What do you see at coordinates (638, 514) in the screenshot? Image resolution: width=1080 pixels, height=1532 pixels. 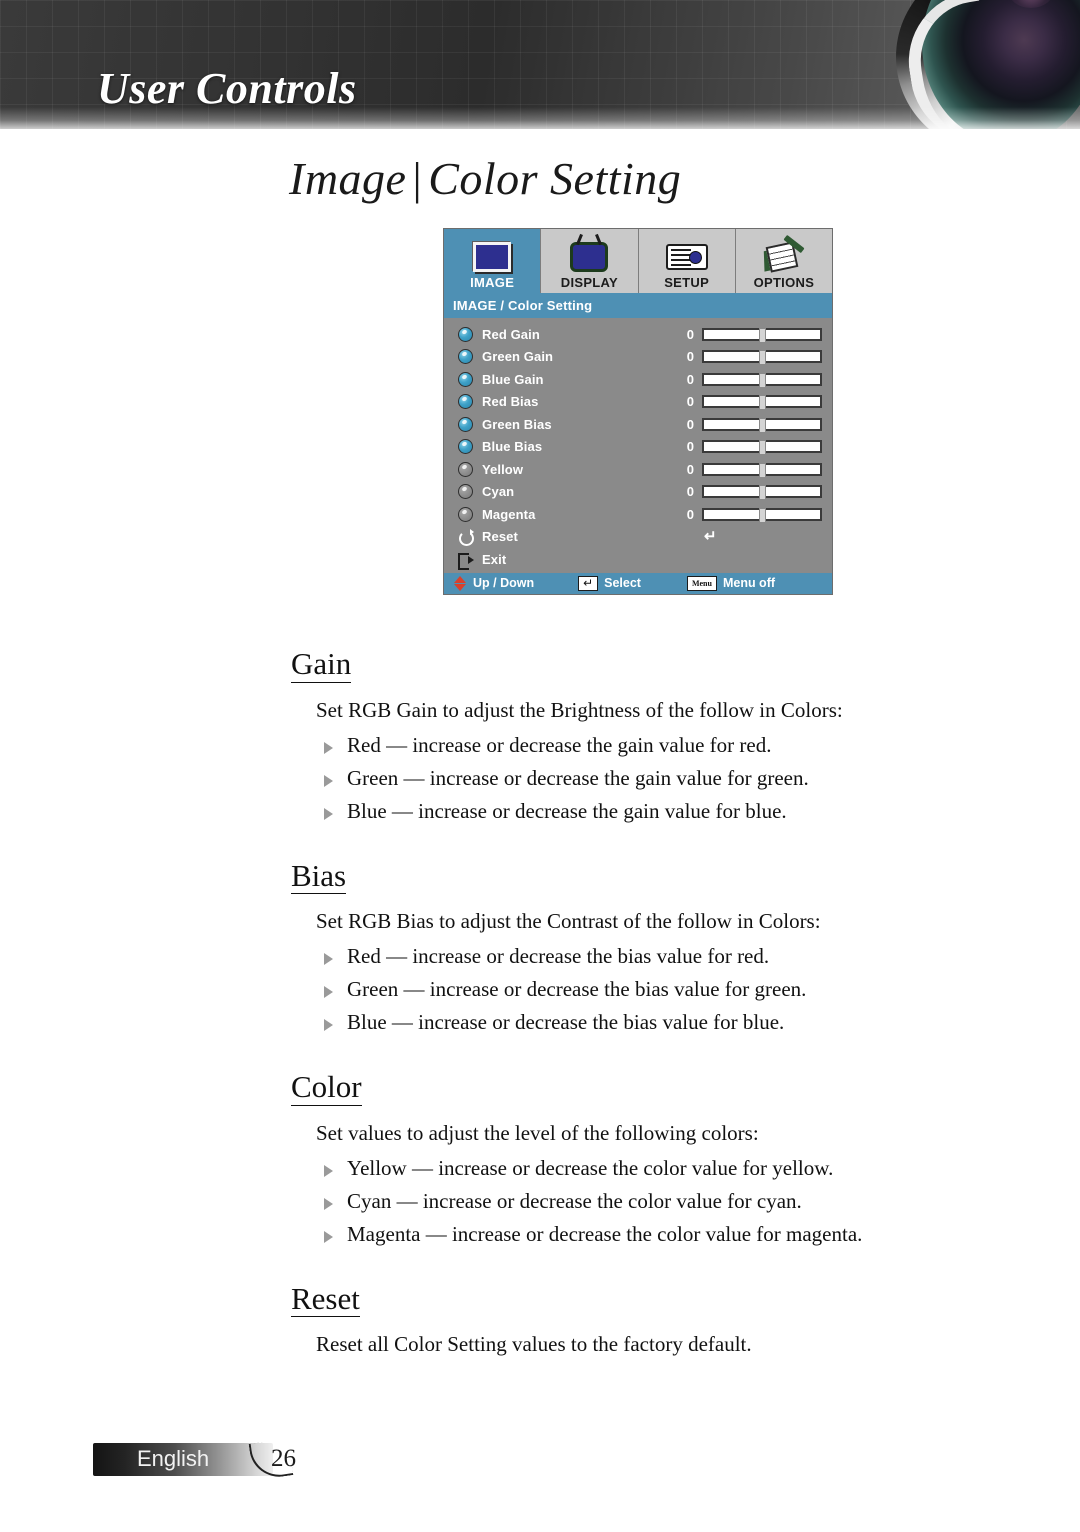 I see `osd-row-magenta: Magenta 0` at bounding box center [638, 514].